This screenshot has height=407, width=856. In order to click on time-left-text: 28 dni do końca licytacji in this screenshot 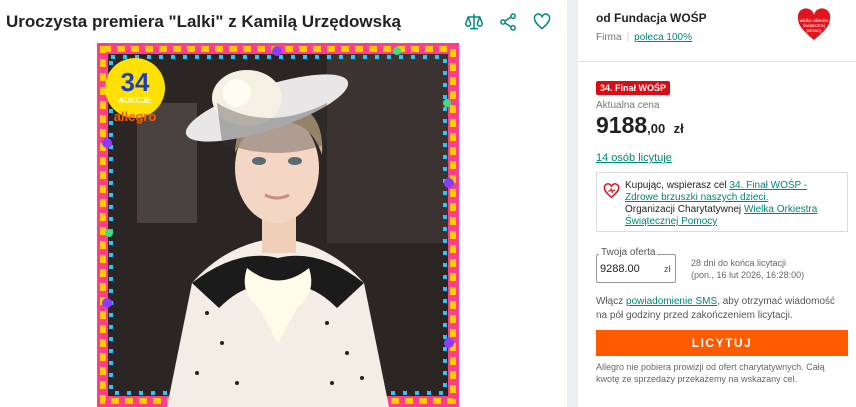, I will do `click(739, 263)`.